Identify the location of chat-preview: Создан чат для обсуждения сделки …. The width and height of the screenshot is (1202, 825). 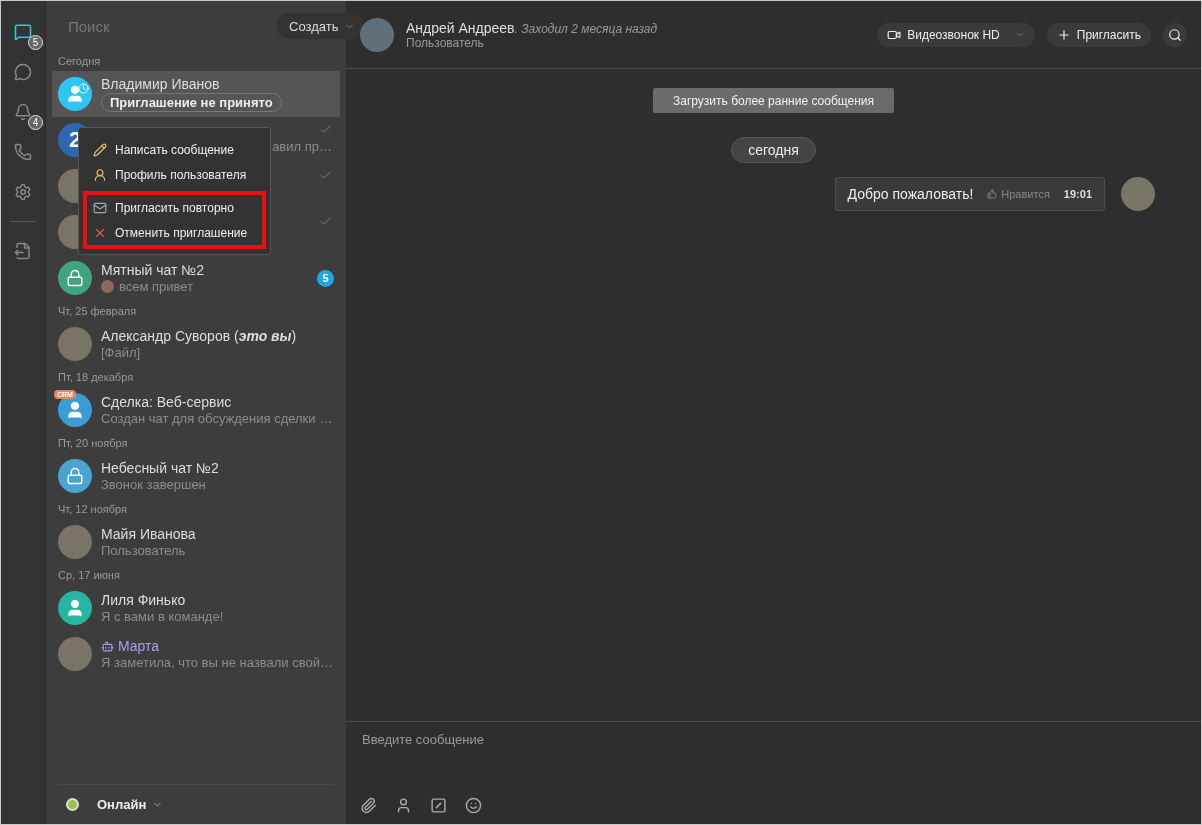
(217, 418).